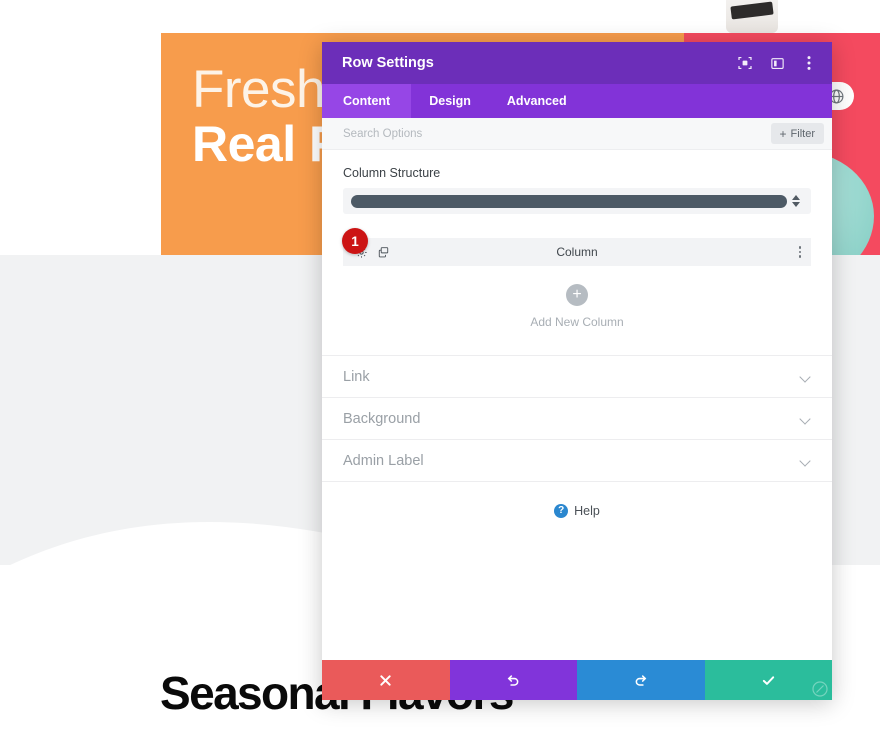  I want to click on add-new-column-button: + Add New Column, so click(577, 313).